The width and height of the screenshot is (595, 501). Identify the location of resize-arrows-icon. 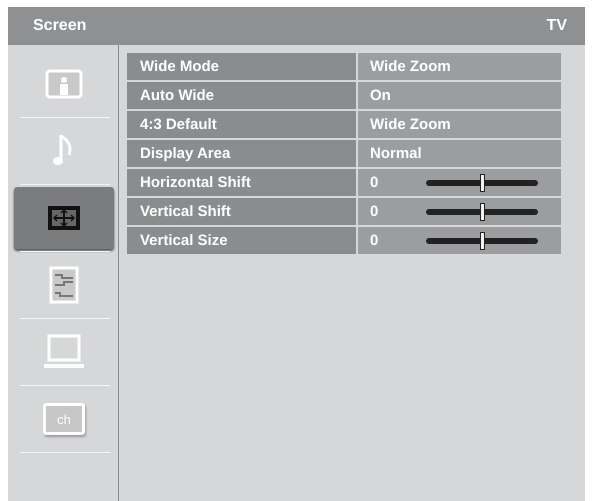
(64, 218).